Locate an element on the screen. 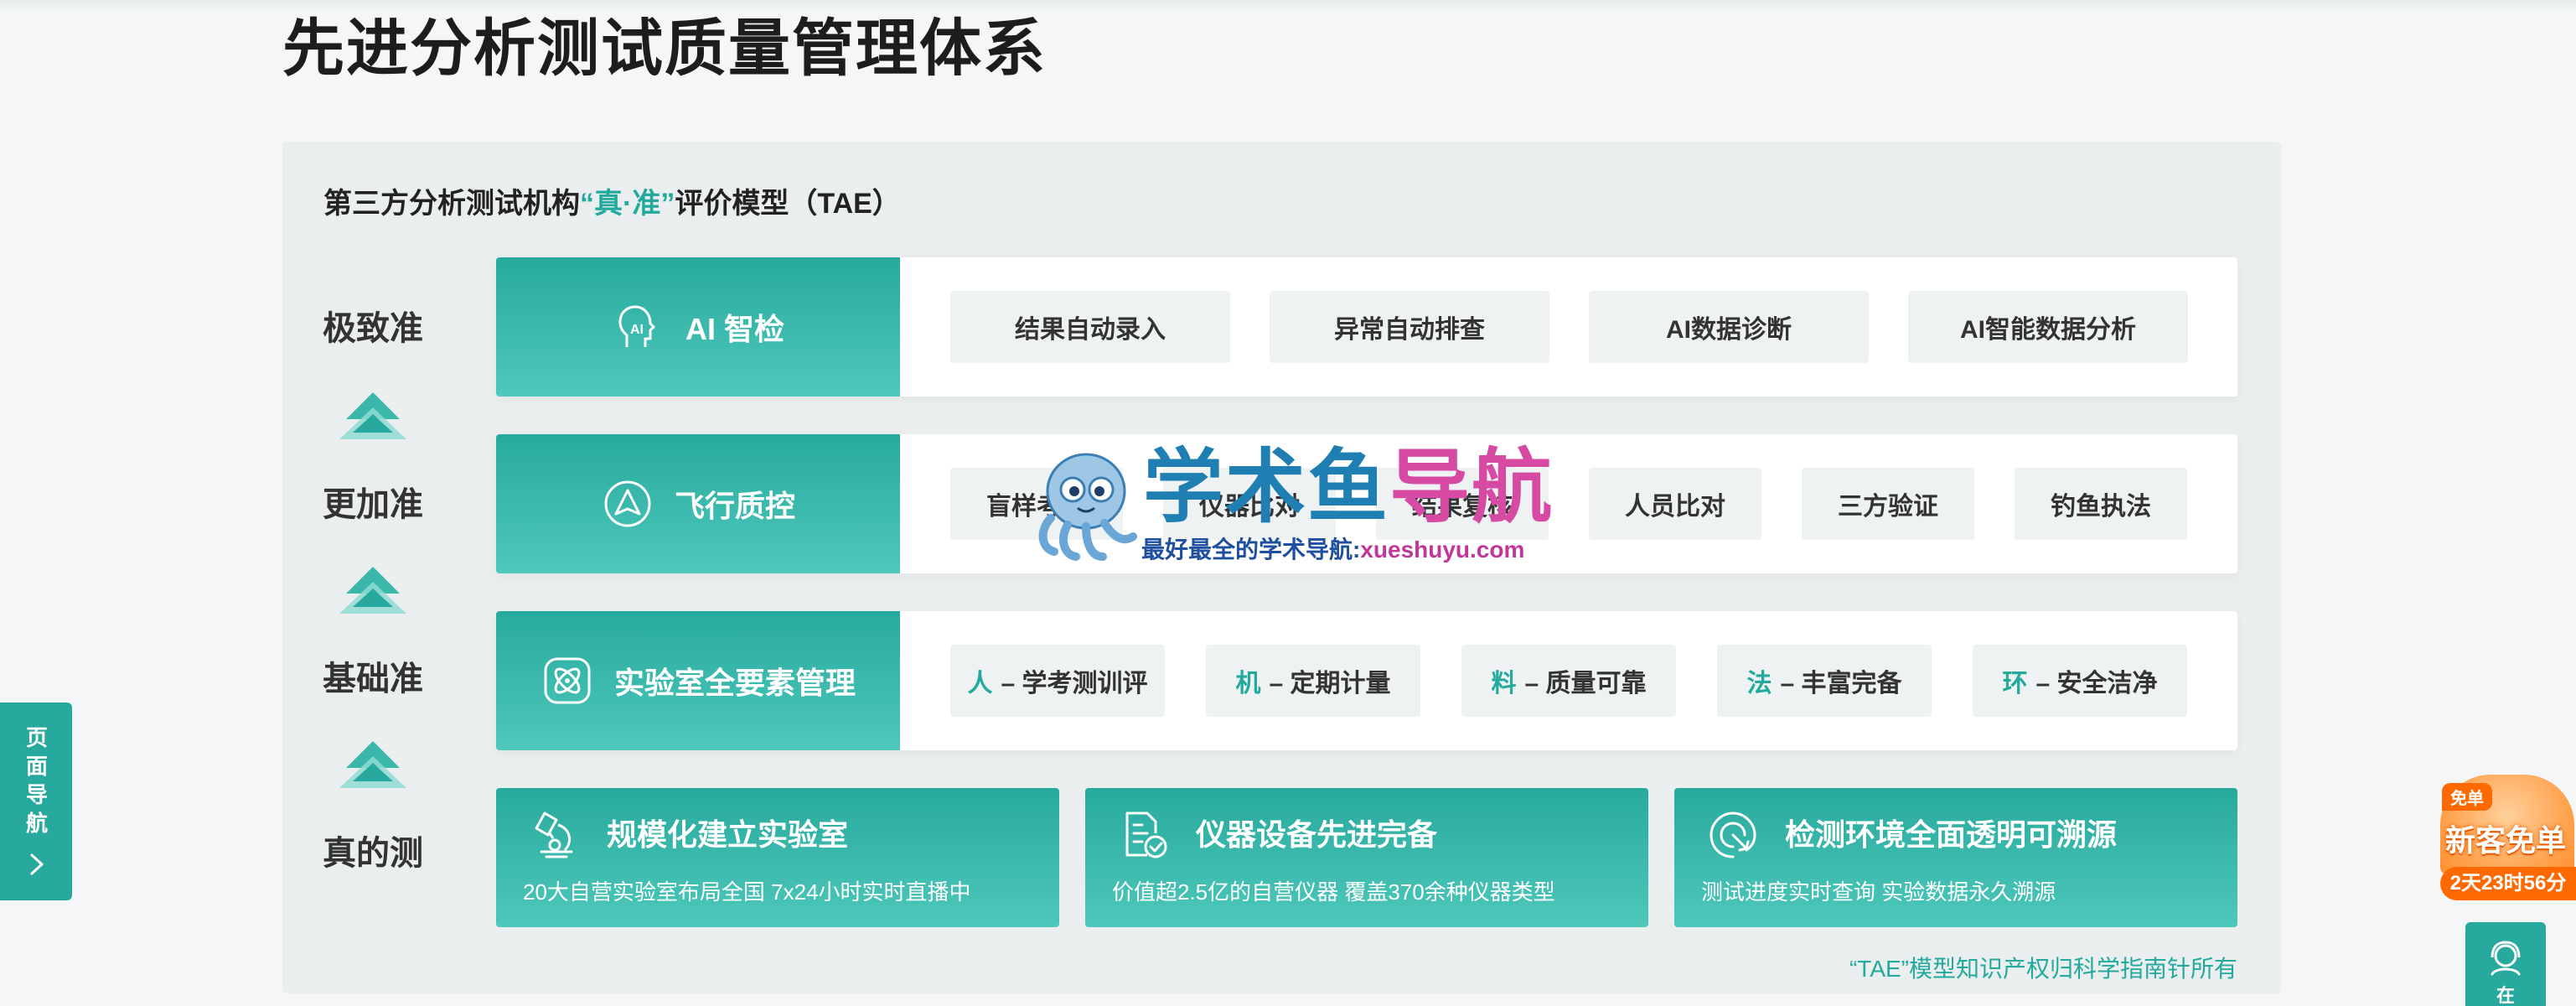 The height and width of the screenshot is (1006, 2576). card-lab-scale: 规模化建立实验室 20大自营实验室布局全国 7x24小时实时直播中 is located at coordinates (777, 857).